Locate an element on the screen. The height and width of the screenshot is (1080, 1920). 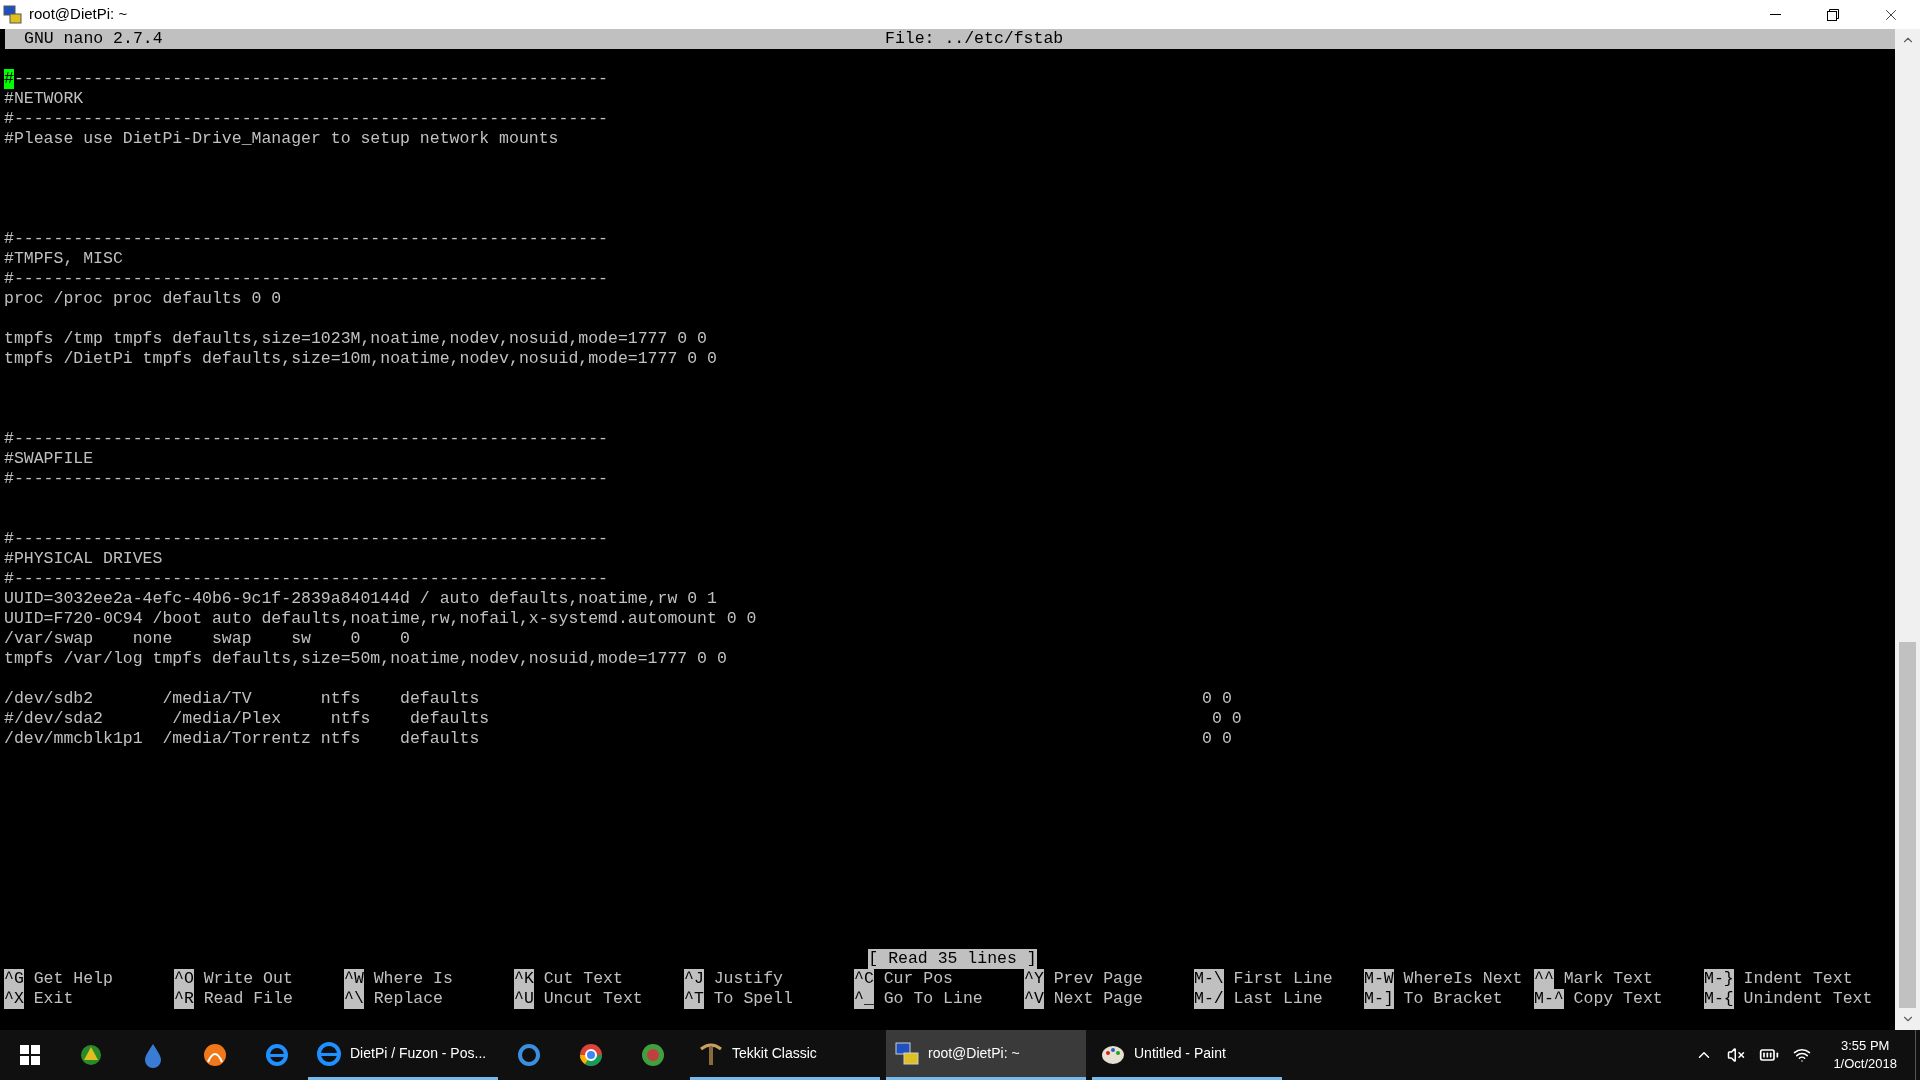
clock: 3:55 PM 1/Oct/2018 is located at coordinates (1865, 1055).